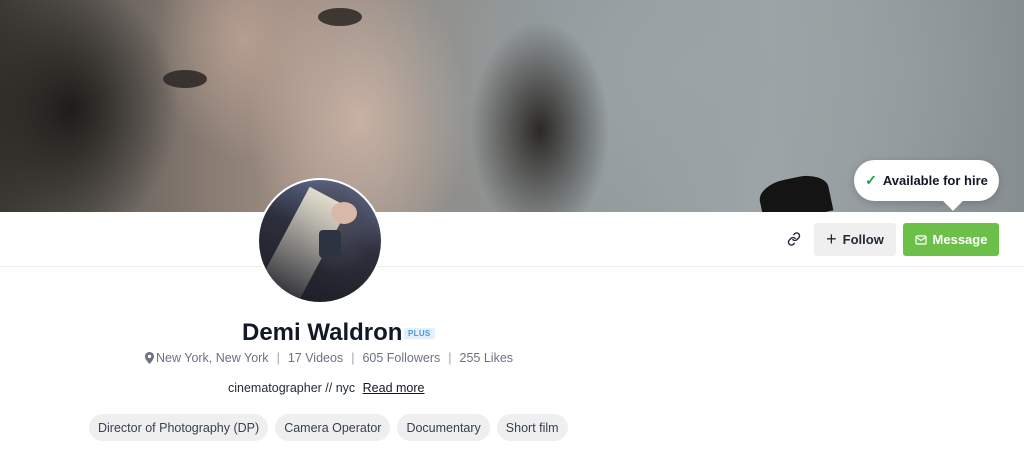 The image size is (1024, 467). I want to click on envelope-icon, so click(920, 239).